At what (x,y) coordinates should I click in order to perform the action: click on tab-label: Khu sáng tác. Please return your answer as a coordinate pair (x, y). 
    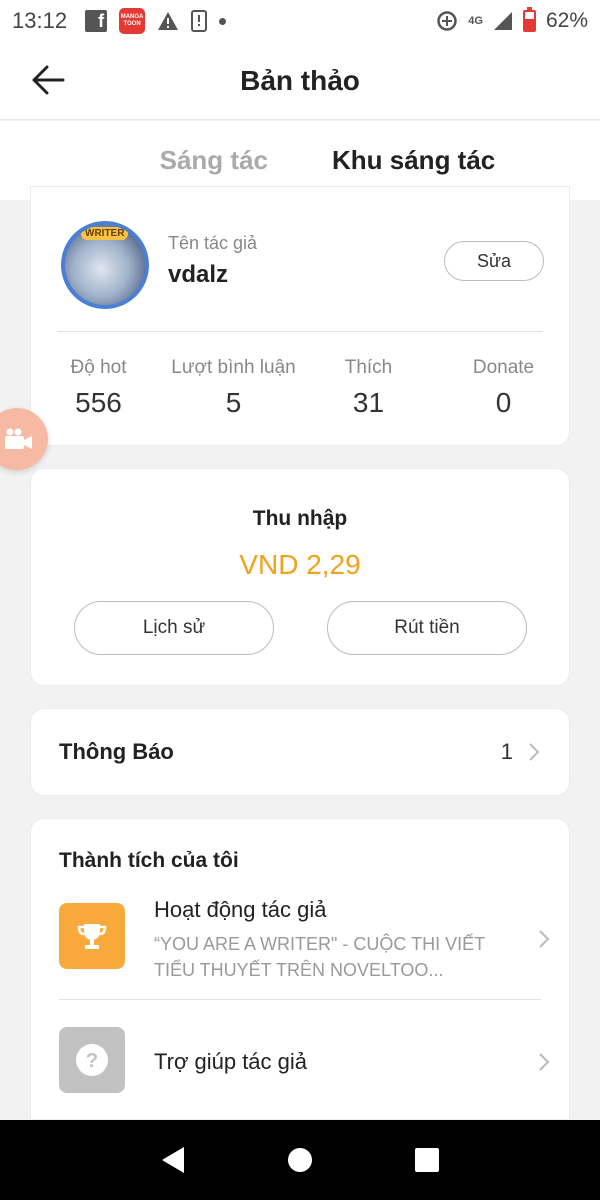
    Looking at the image, I should click on (414, 160).